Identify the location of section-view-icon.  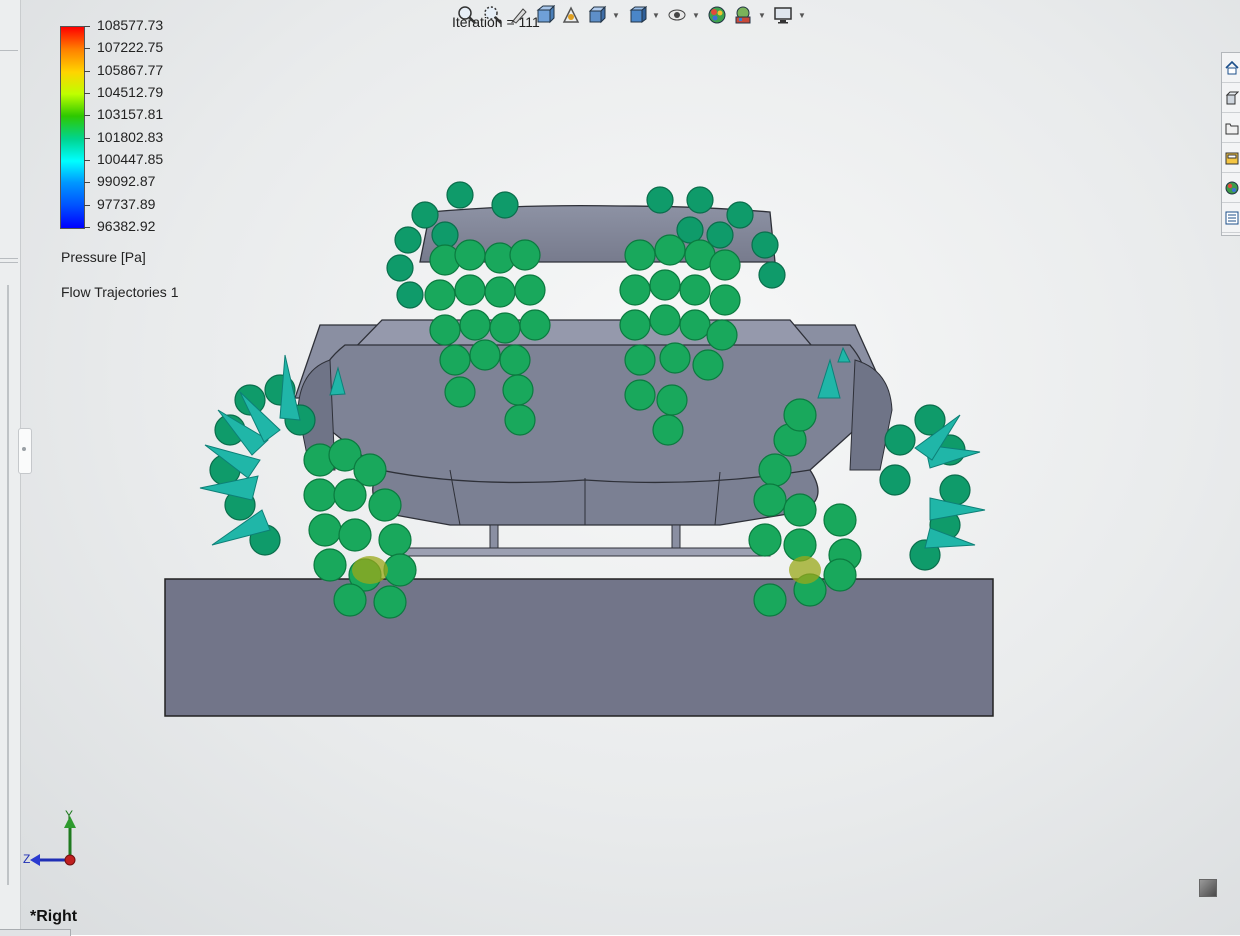
(545, 15).